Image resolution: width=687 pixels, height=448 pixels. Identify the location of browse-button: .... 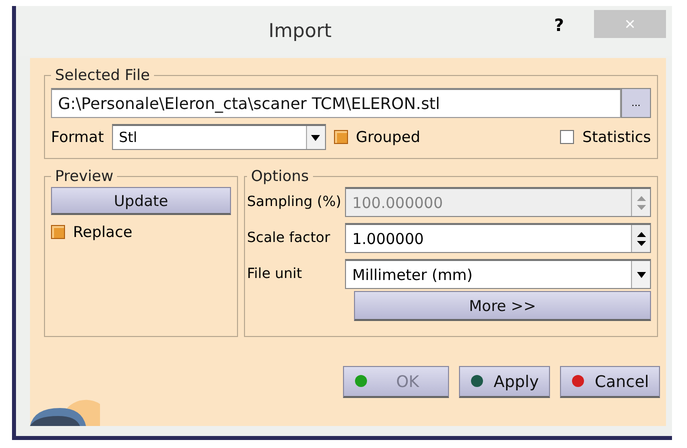
(636, 103).